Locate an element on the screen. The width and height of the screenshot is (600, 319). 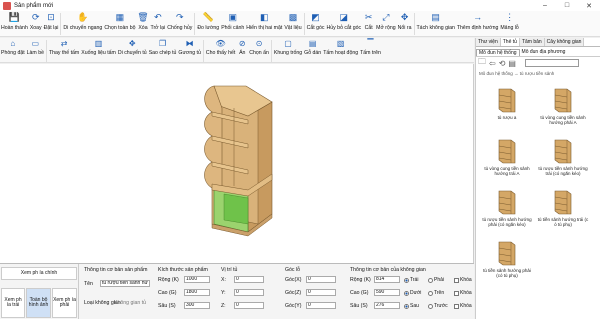
lock-depth-checkbox: Khóa is located at coordinates (463, 306).